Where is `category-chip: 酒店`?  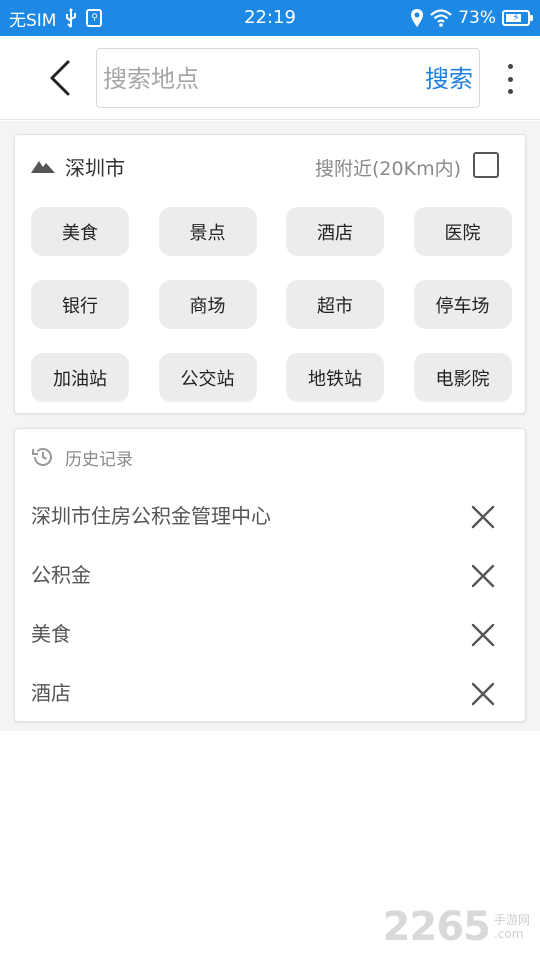
category-chip: 酒店 is located at coordinates (335, 231).